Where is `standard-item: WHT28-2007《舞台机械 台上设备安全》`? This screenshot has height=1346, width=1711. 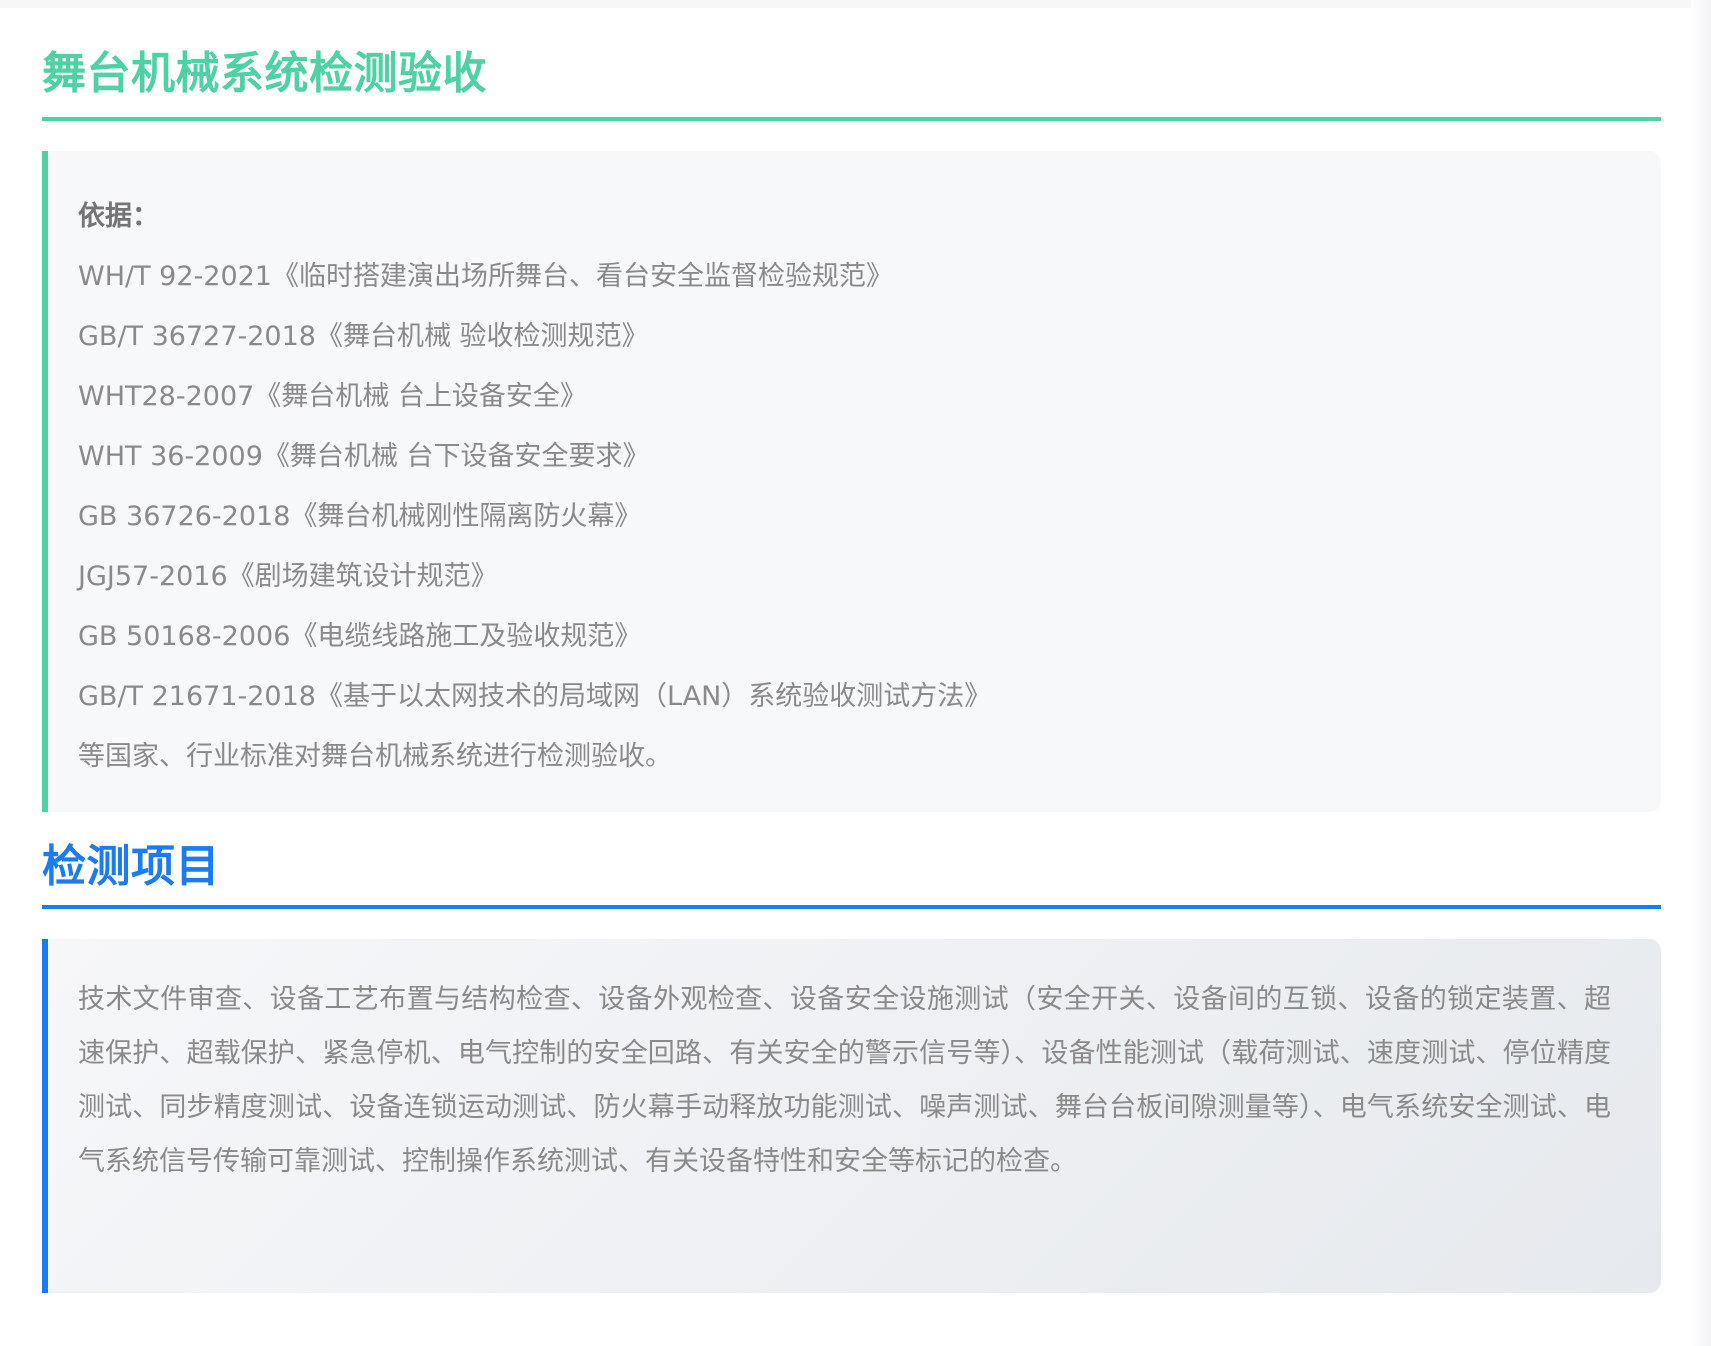 standard-item: WHT28-2007《舞台机械 台上设备安全》 is located at coordinates (332, 396).